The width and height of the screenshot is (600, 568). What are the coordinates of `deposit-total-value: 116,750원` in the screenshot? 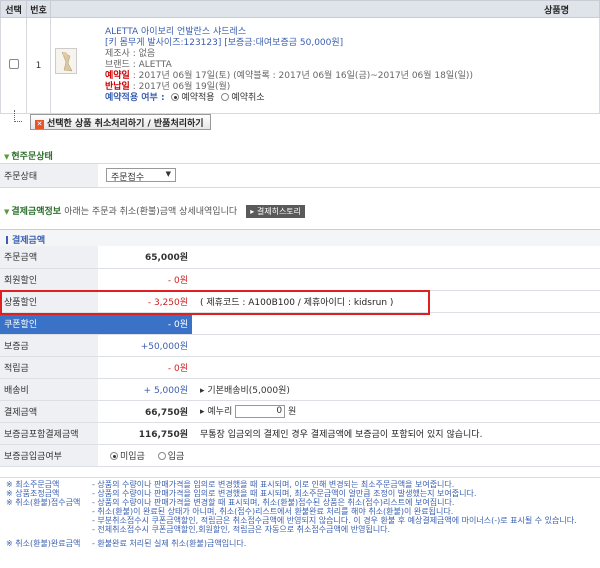 It's located at (145, 433).